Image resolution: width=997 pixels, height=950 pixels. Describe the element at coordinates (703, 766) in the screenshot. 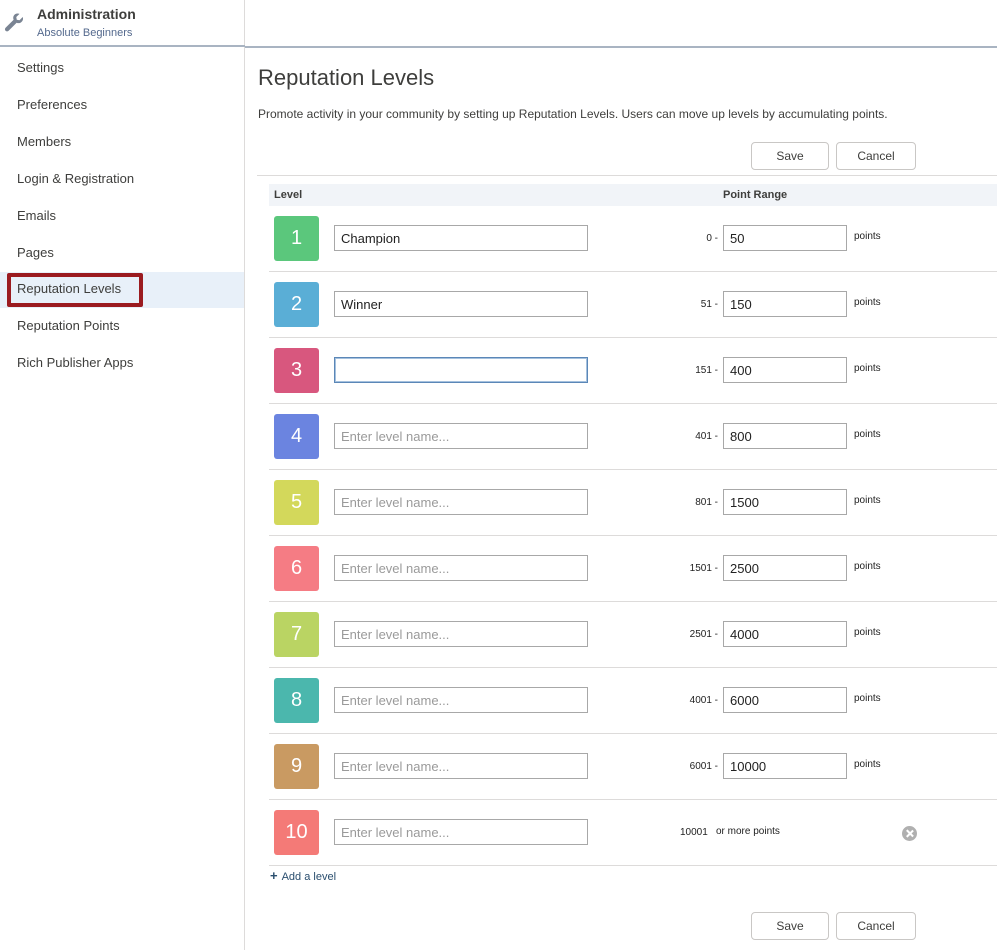

I see `range-start: 6001 -` at that location.